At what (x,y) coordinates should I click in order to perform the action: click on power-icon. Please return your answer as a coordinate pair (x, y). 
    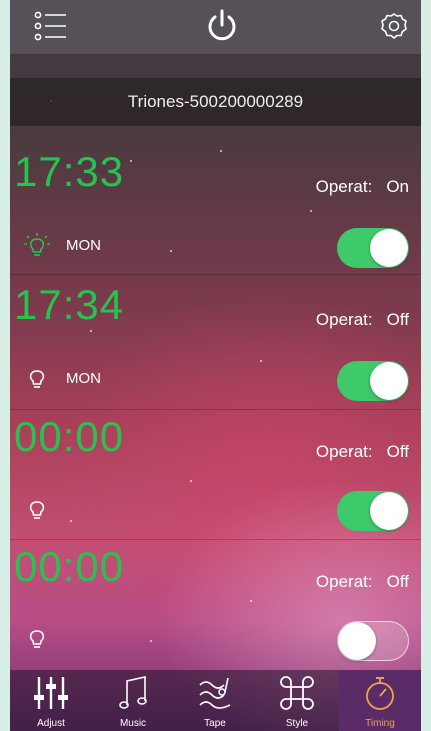
    Looking at the image, I should click on (222, 28).